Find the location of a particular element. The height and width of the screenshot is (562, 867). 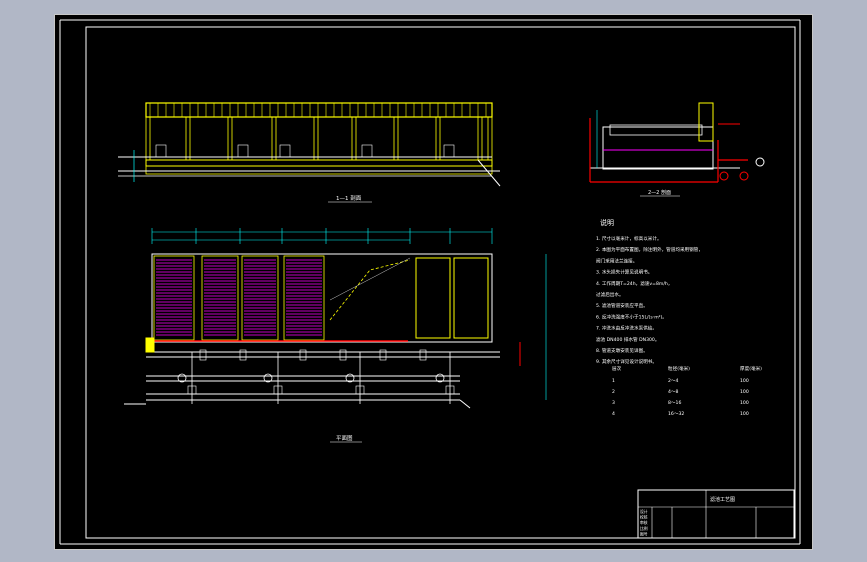

plan-dimension-ticks is located at coordinates (322, 236).